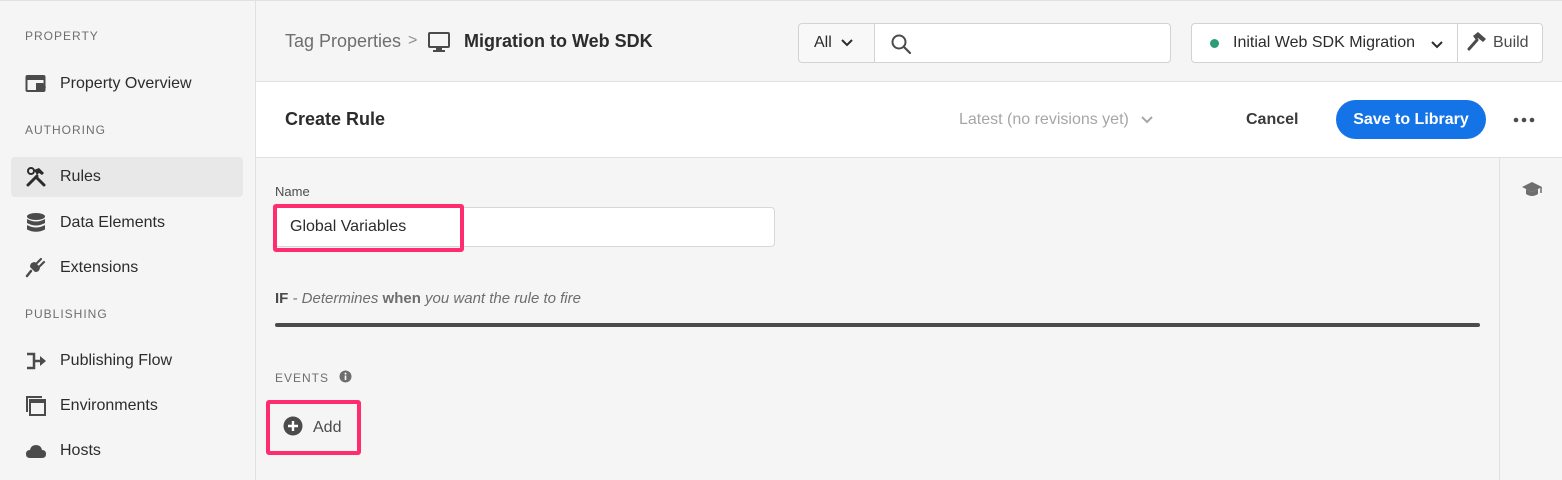  I want to click on add-label: Add, so click(327, 427).